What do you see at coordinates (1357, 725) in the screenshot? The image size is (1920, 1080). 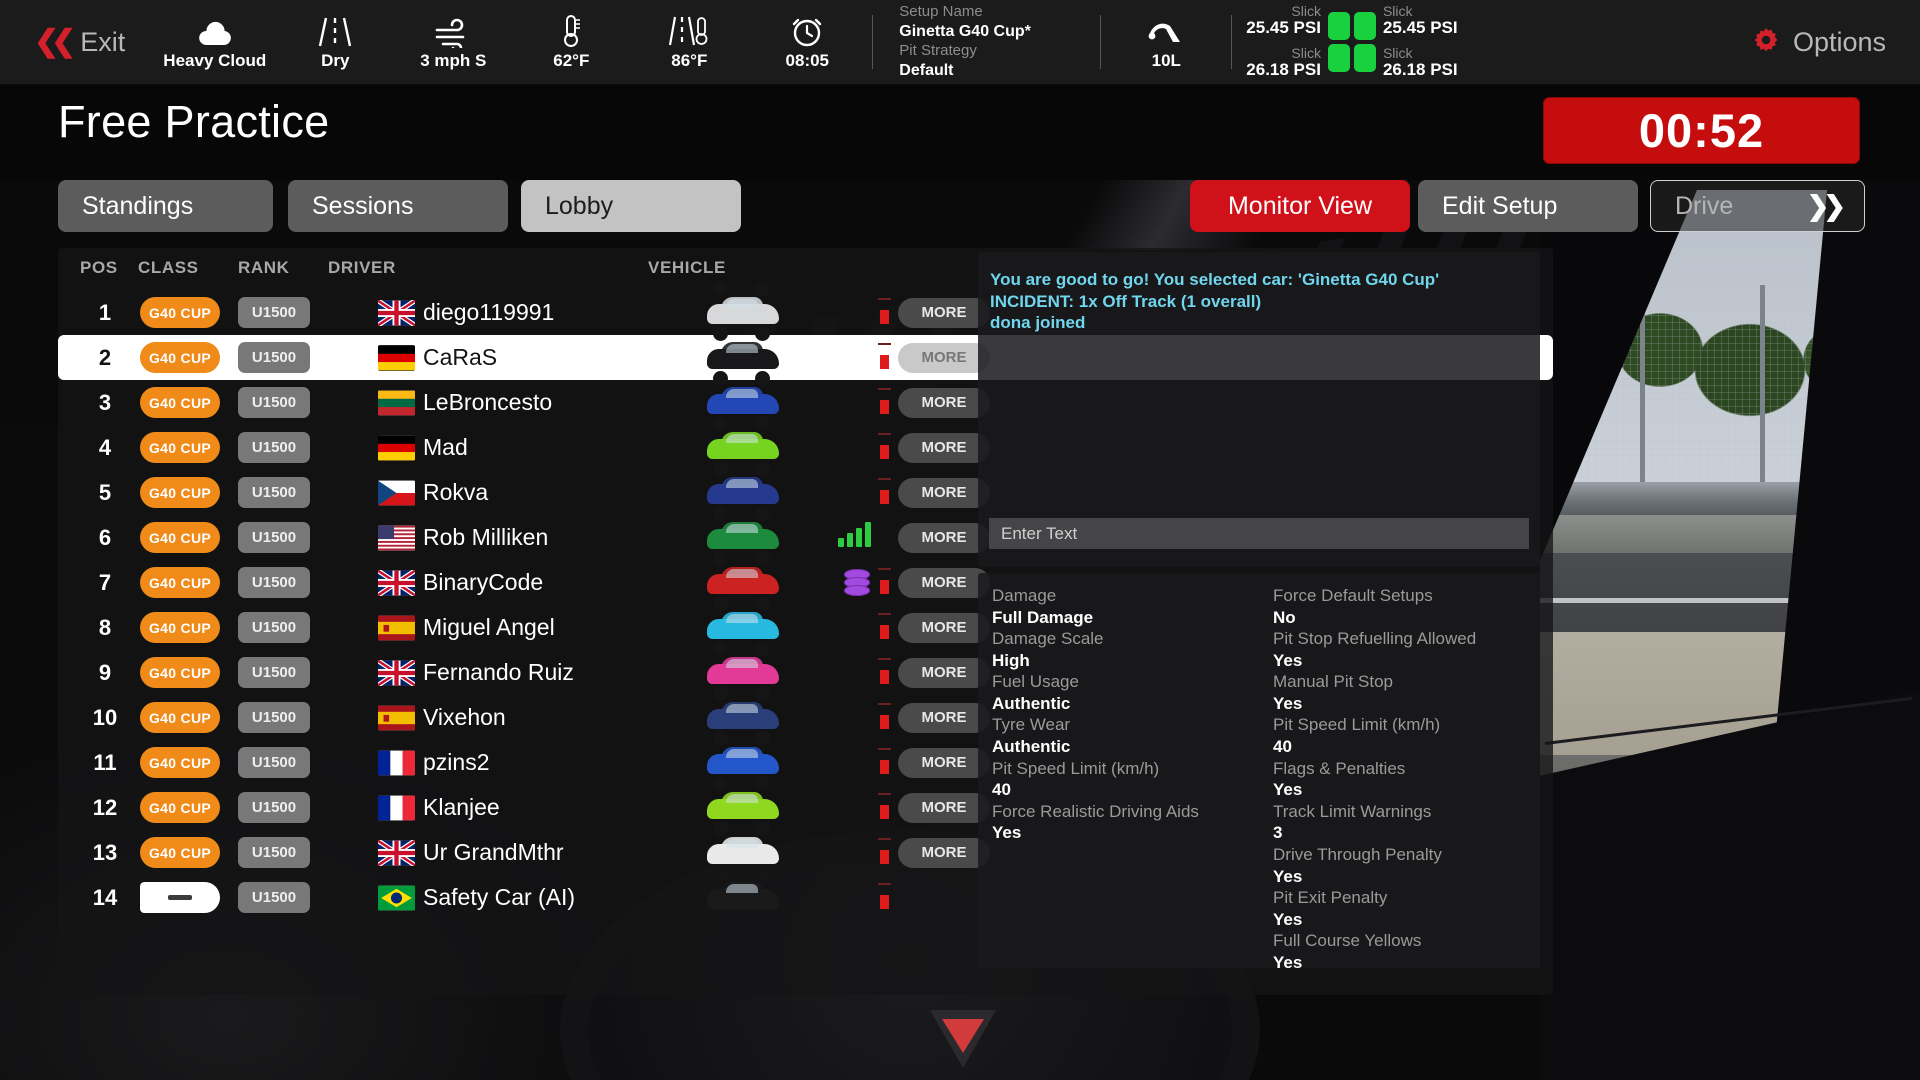 I see `setting-label: Pit Speed Limit (km/h)` at bounding box center [1357, 725].